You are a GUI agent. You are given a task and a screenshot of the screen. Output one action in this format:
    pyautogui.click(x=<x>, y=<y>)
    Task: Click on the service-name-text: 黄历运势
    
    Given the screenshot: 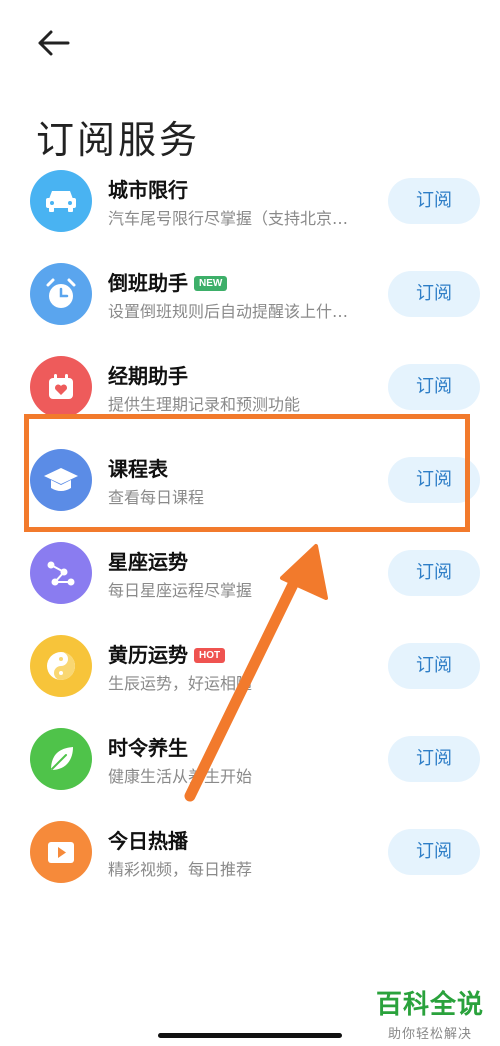 What is the action you would take?
    pyautogui.click(x=148, y=655)
    